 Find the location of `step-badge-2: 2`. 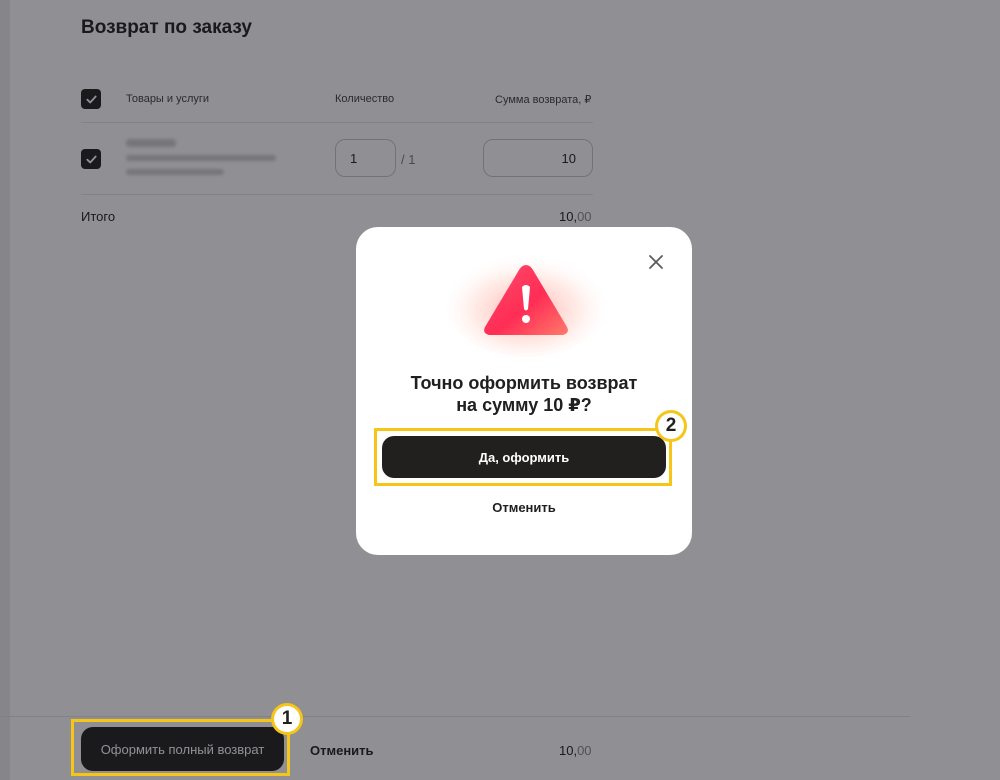

step-badge-2: 2 is located at coordinates (671, 426).